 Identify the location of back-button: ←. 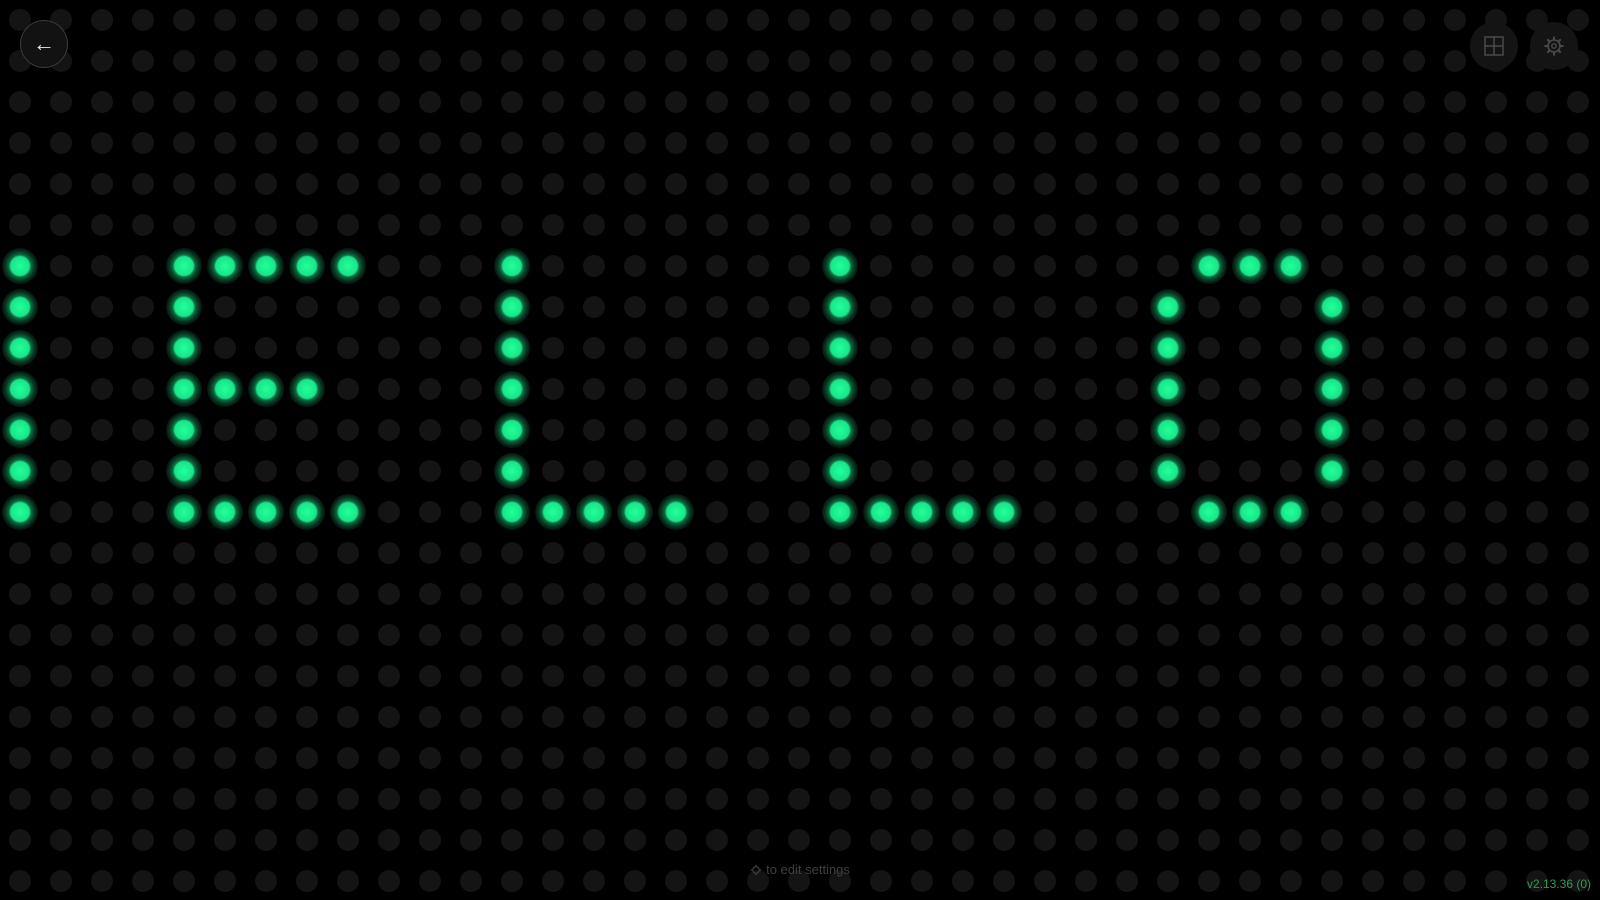
(44, 44).